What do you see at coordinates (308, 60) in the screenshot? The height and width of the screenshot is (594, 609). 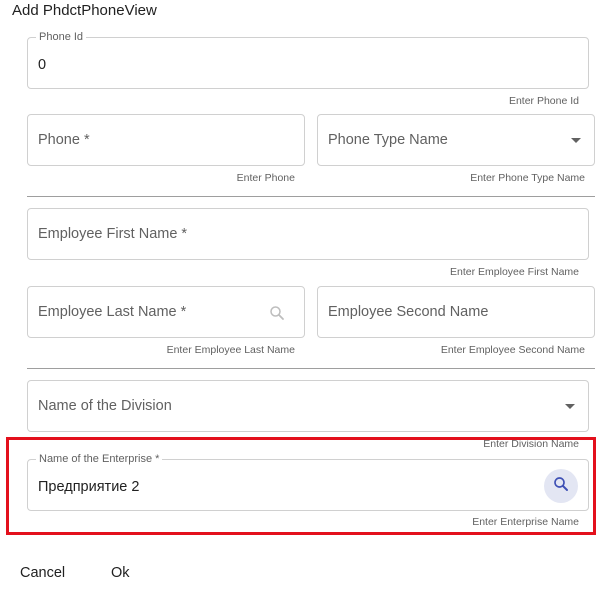 I see `phone-id-field: Phone Id 0` at bounding box center [308, 60].